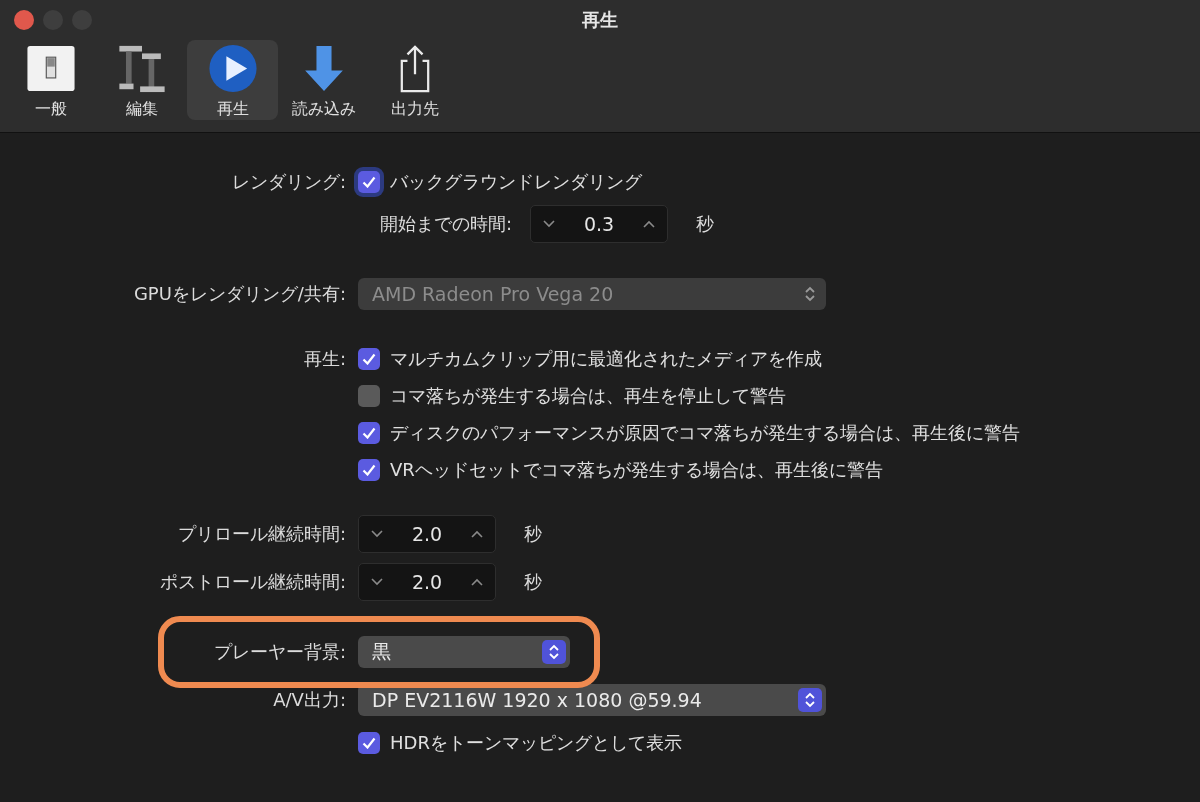  I want to click on checkbox-label: コマ落ちが発生する場合は、再生を停止して警告, so click(588, 395).